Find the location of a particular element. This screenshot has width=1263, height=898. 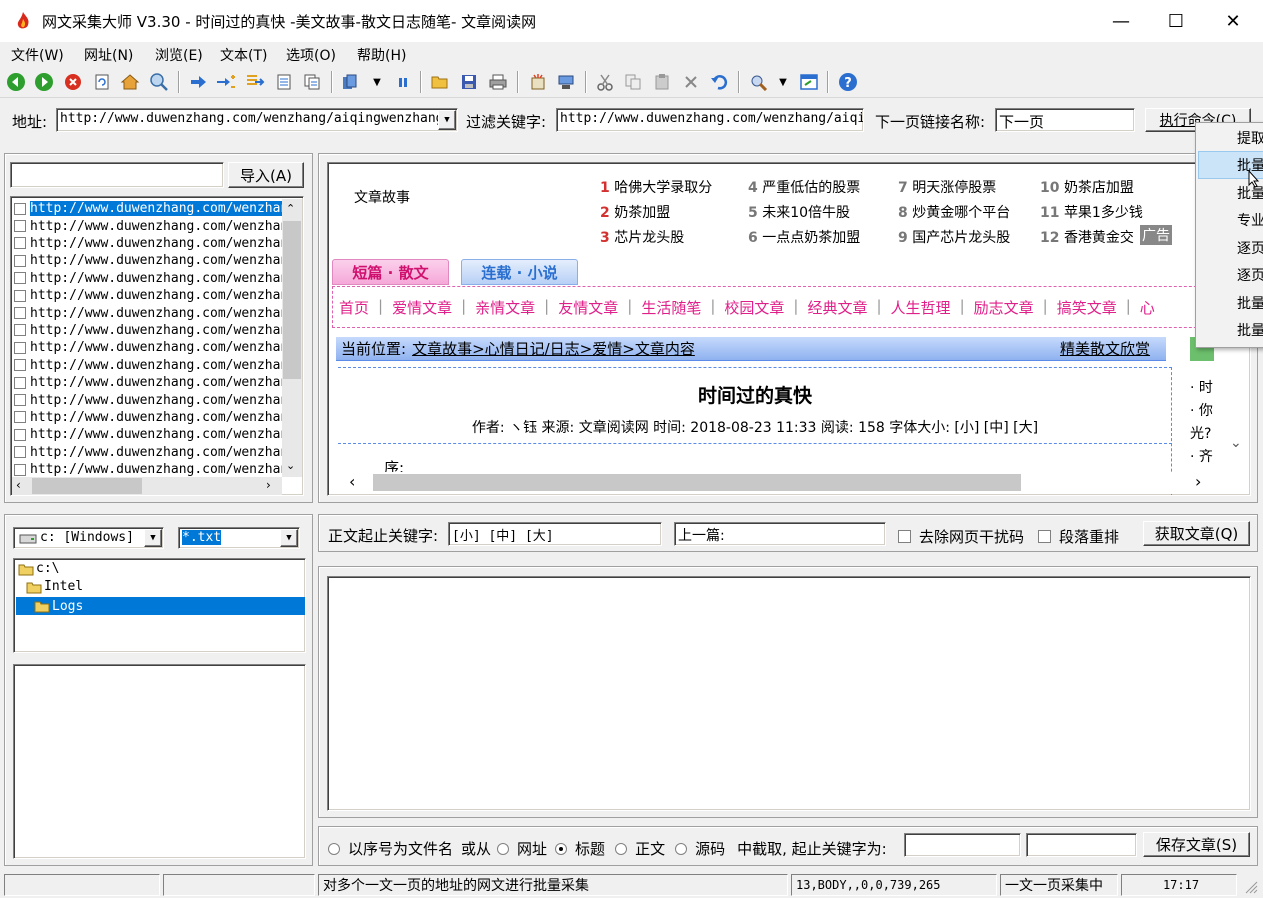

list-icon is located at coordinates (284, 82).